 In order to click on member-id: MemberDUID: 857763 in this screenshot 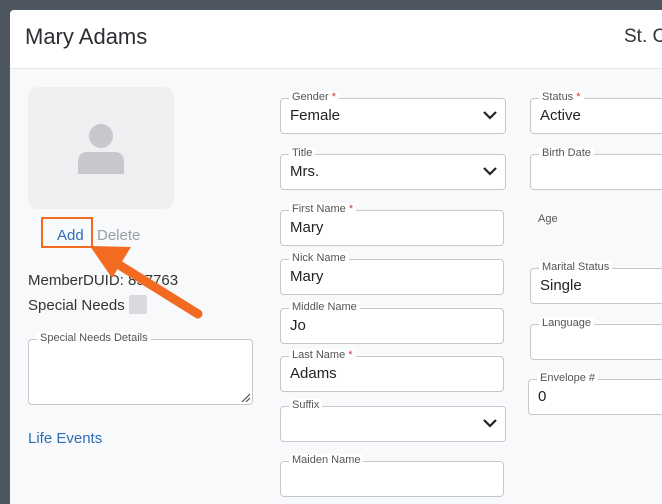, I will do `click(103, 280)`.